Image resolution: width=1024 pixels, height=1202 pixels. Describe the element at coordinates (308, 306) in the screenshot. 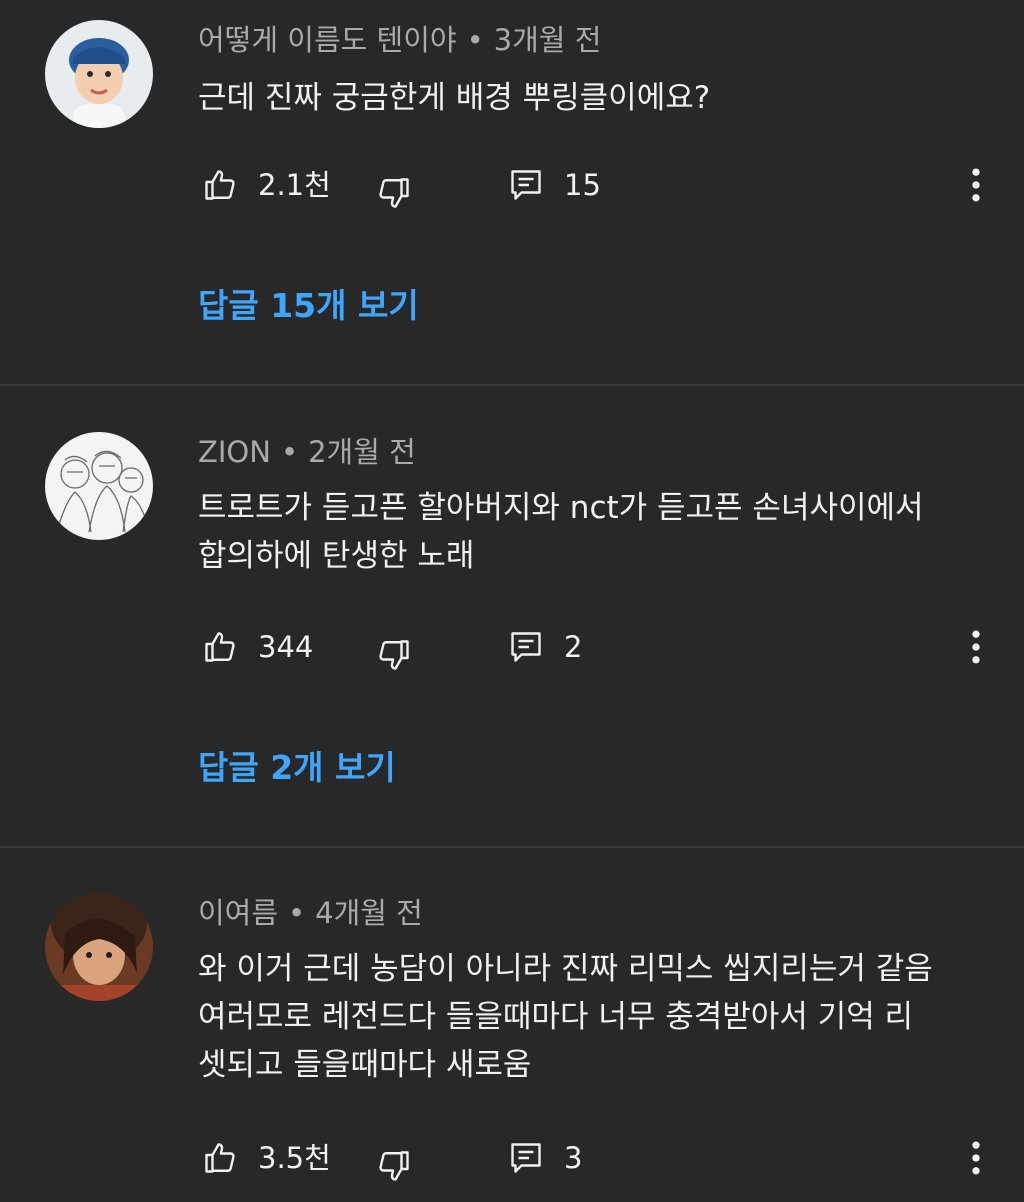

I see `view-replies-link: 답글 15개 보기` at that location.